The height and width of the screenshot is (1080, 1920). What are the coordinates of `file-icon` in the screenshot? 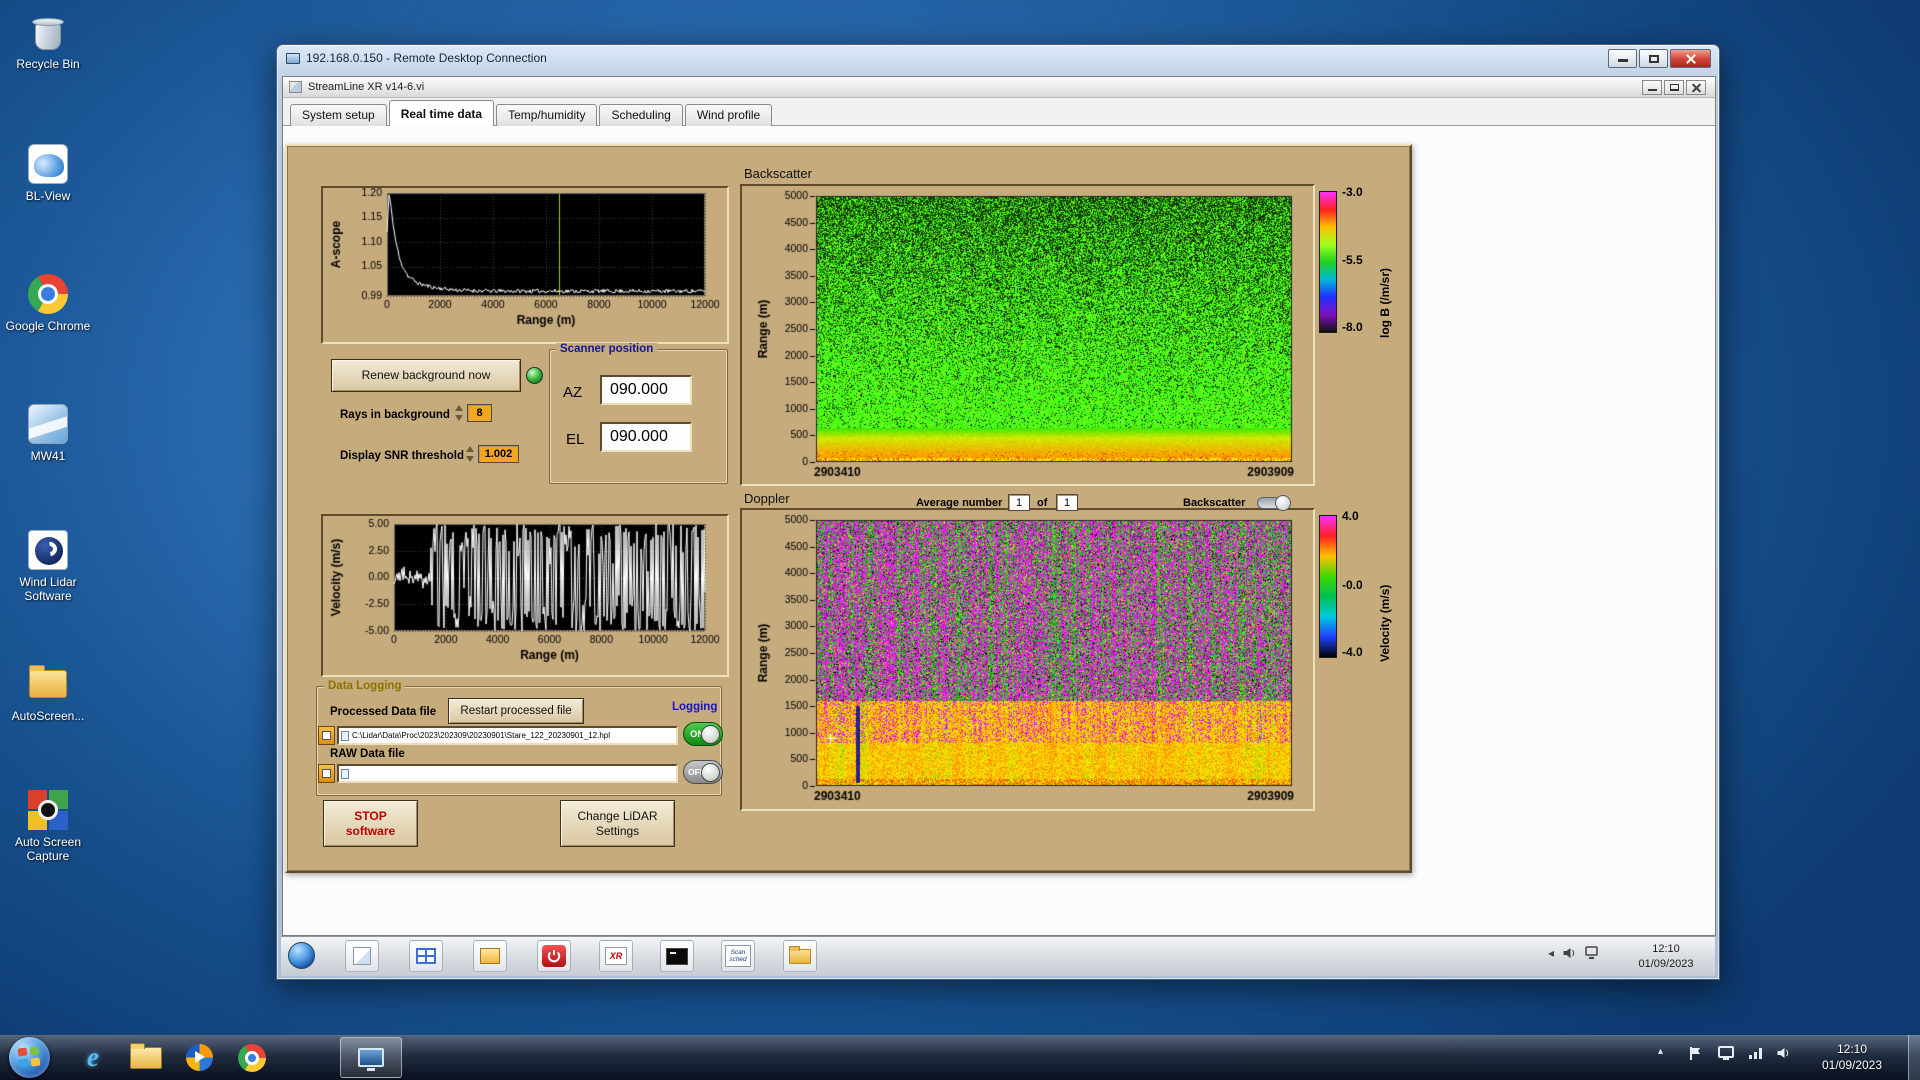 It's located at (345, 773).